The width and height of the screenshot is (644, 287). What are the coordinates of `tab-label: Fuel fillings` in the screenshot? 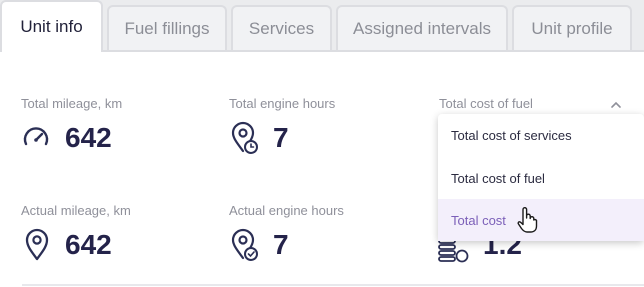 It's located at (167, 28).